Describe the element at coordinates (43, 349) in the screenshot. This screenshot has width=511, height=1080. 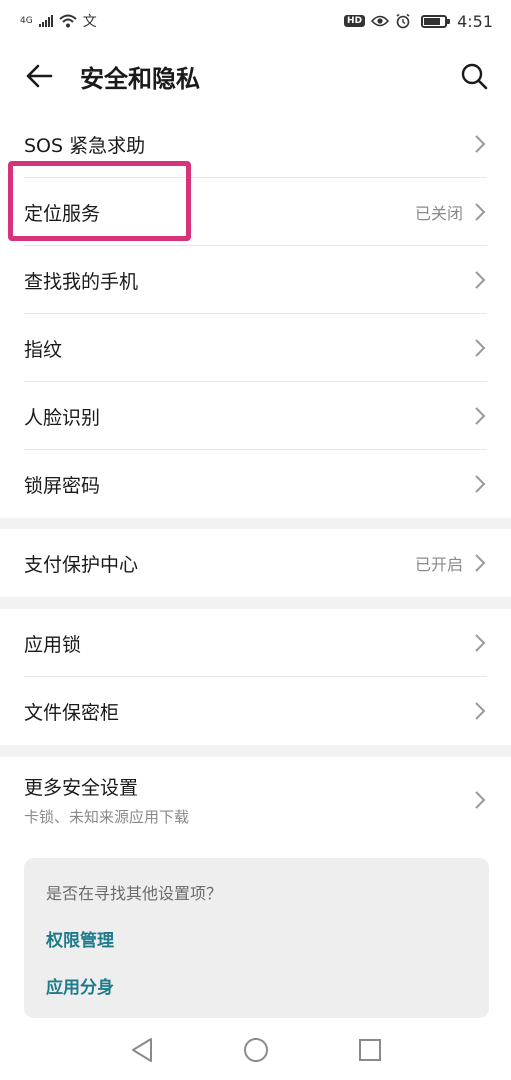
I see `row-label: 指纹` at that location.